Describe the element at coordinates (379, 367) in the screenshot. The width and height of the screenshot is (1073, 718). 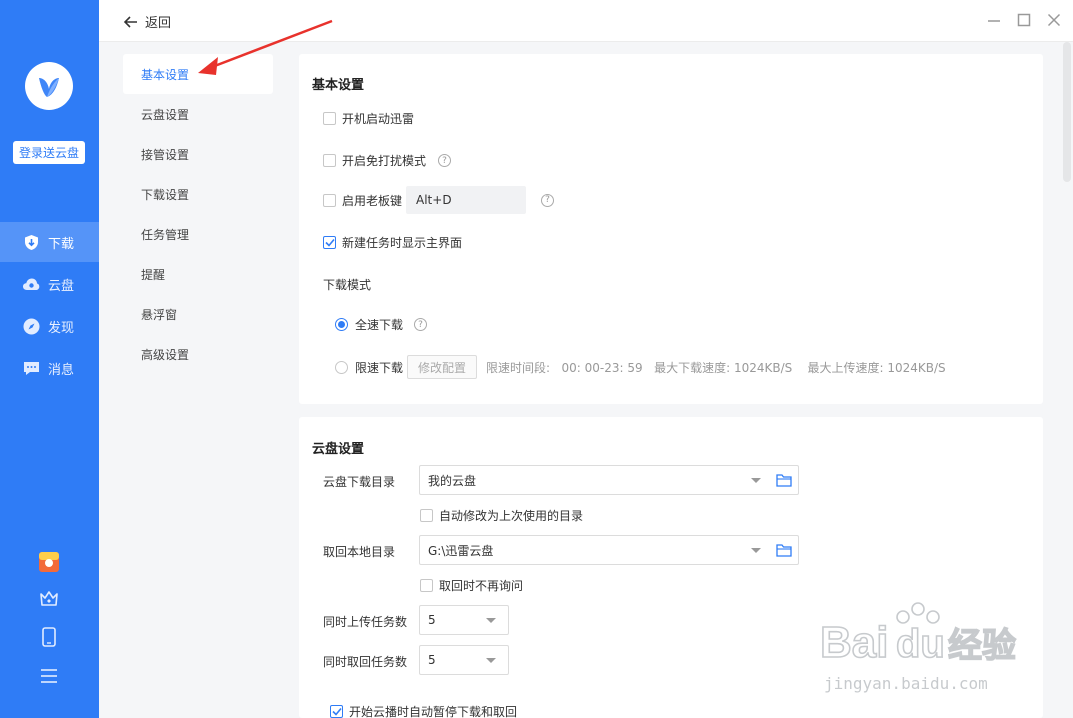
I see `limit-speed-label: 限速下载` at that location.